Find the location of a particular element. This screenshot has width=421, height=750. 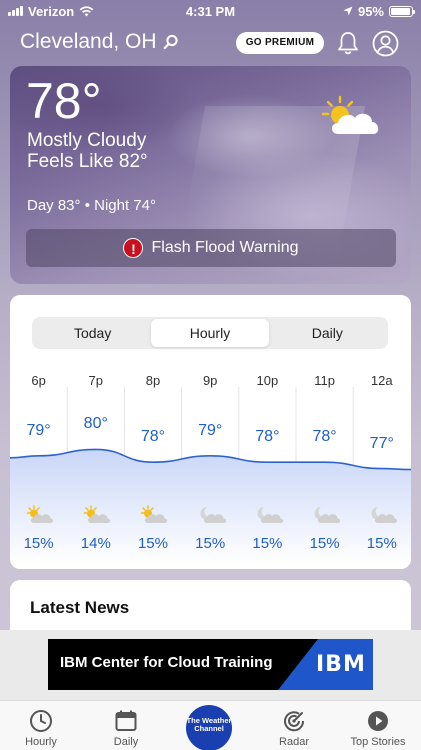

tab-bar-radar-label: Radar is located at coordinates (294, 742).